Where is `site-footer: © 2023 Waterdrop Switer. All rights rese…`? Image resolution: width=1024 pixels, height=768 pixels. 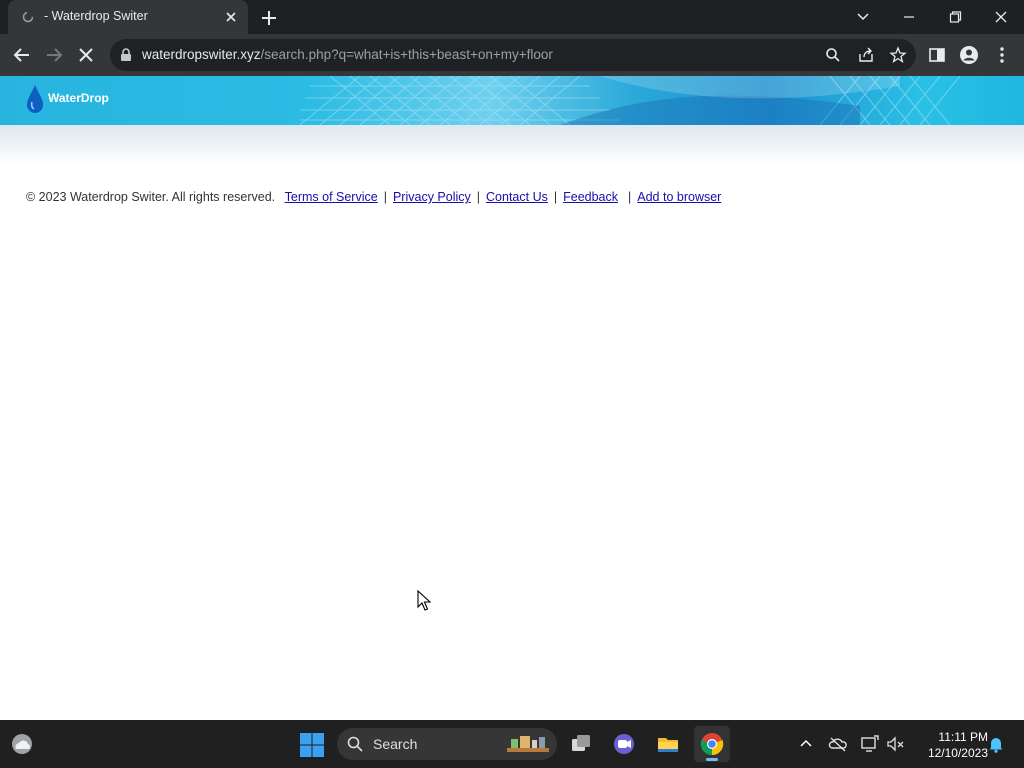
site-footer: © 2023 Waterdrop Switer. All rights rese… is located at coordinates (373, 197).